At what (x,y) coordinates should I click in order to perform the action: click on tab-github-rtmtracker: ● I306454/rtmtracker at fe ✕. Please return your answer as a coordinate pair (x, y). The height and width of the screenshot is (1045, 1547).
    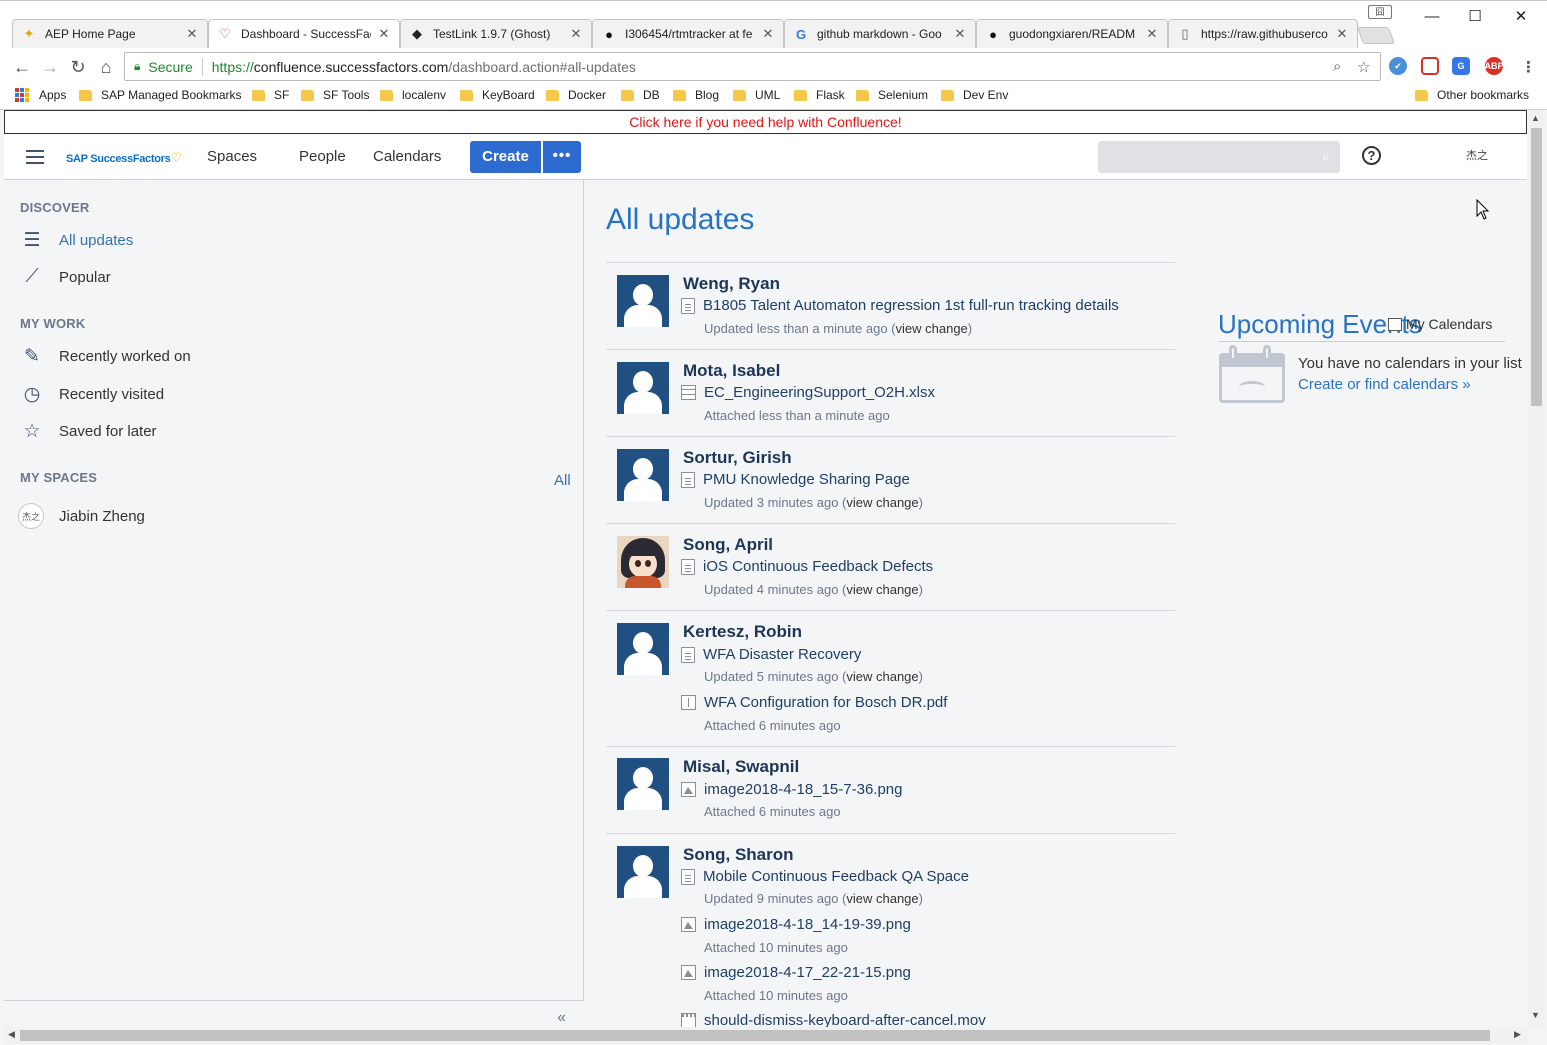
    Looking at the image, I should click on (688, 33).